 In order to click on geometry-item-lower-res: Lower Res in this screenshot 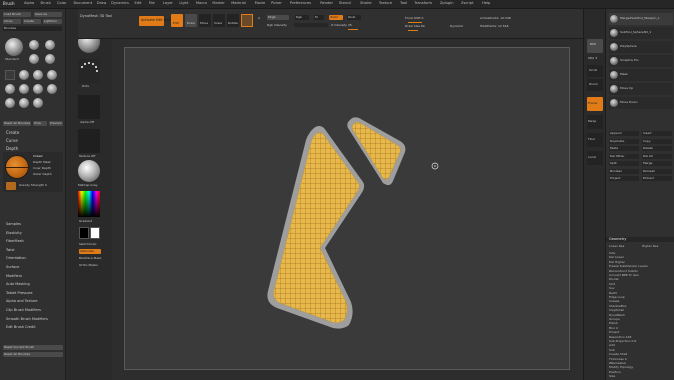, I will do `click(616, 246)`.